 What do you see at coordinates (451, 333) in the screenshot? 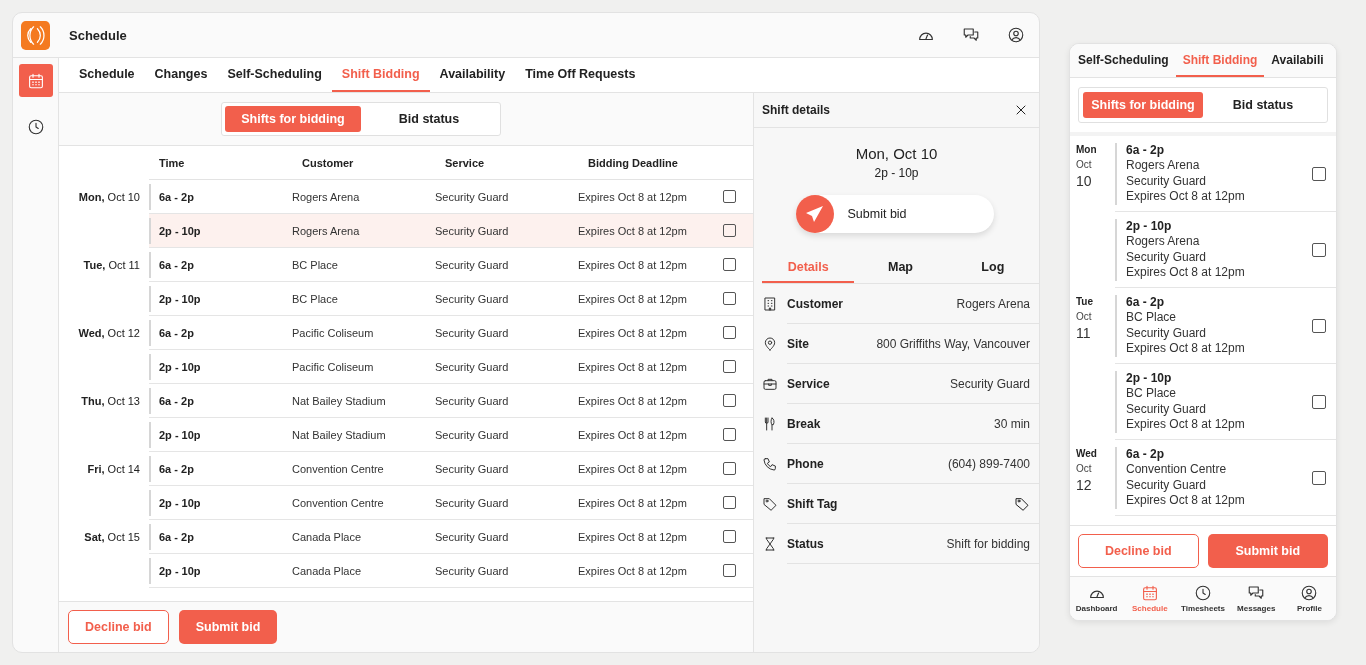
I see `shift-row: 6a - 2p Pacific Coliseum Security Guard Expires Oct 8 at 12pm` at bounding box center [451, 333].